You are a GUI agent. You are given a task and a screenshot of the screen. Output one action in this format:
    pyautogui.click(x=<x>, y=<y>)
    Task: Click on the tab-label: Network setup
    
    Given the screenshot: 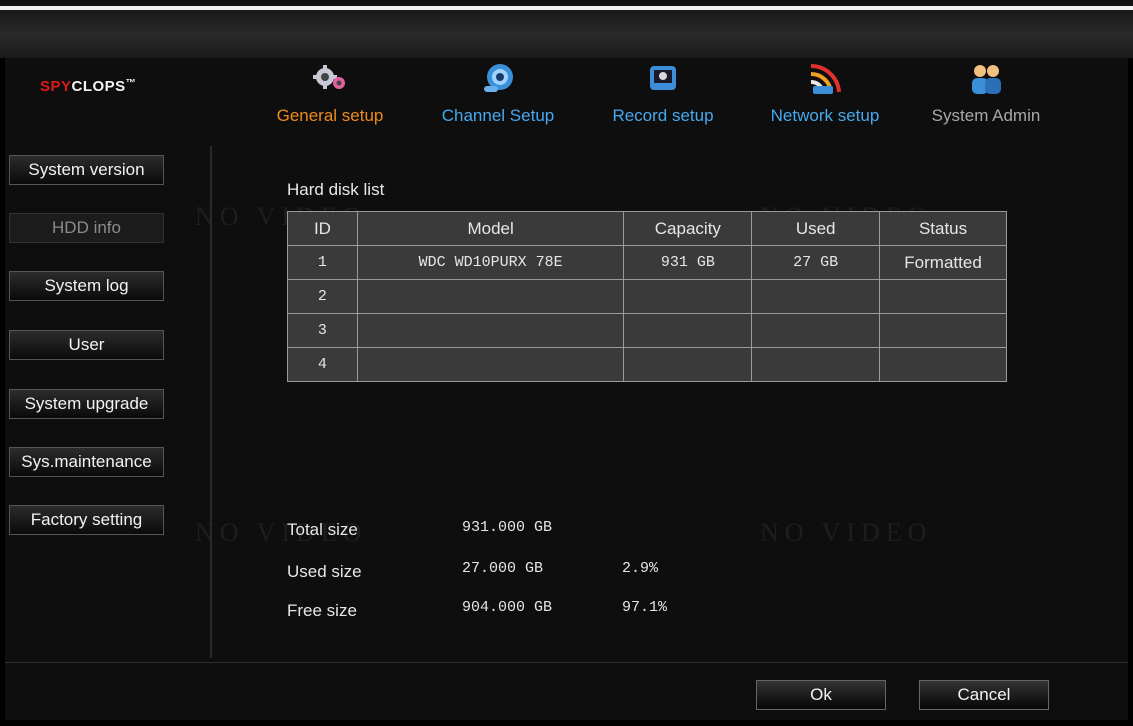 What is the action you would take?
    pyautogui.click(x=825, y=115)
    